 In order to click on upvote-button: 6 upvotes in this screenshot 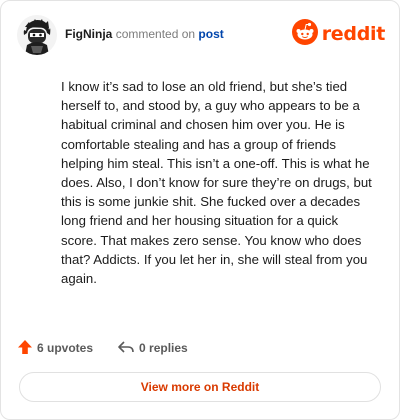, I will do `click(55, 348)`.